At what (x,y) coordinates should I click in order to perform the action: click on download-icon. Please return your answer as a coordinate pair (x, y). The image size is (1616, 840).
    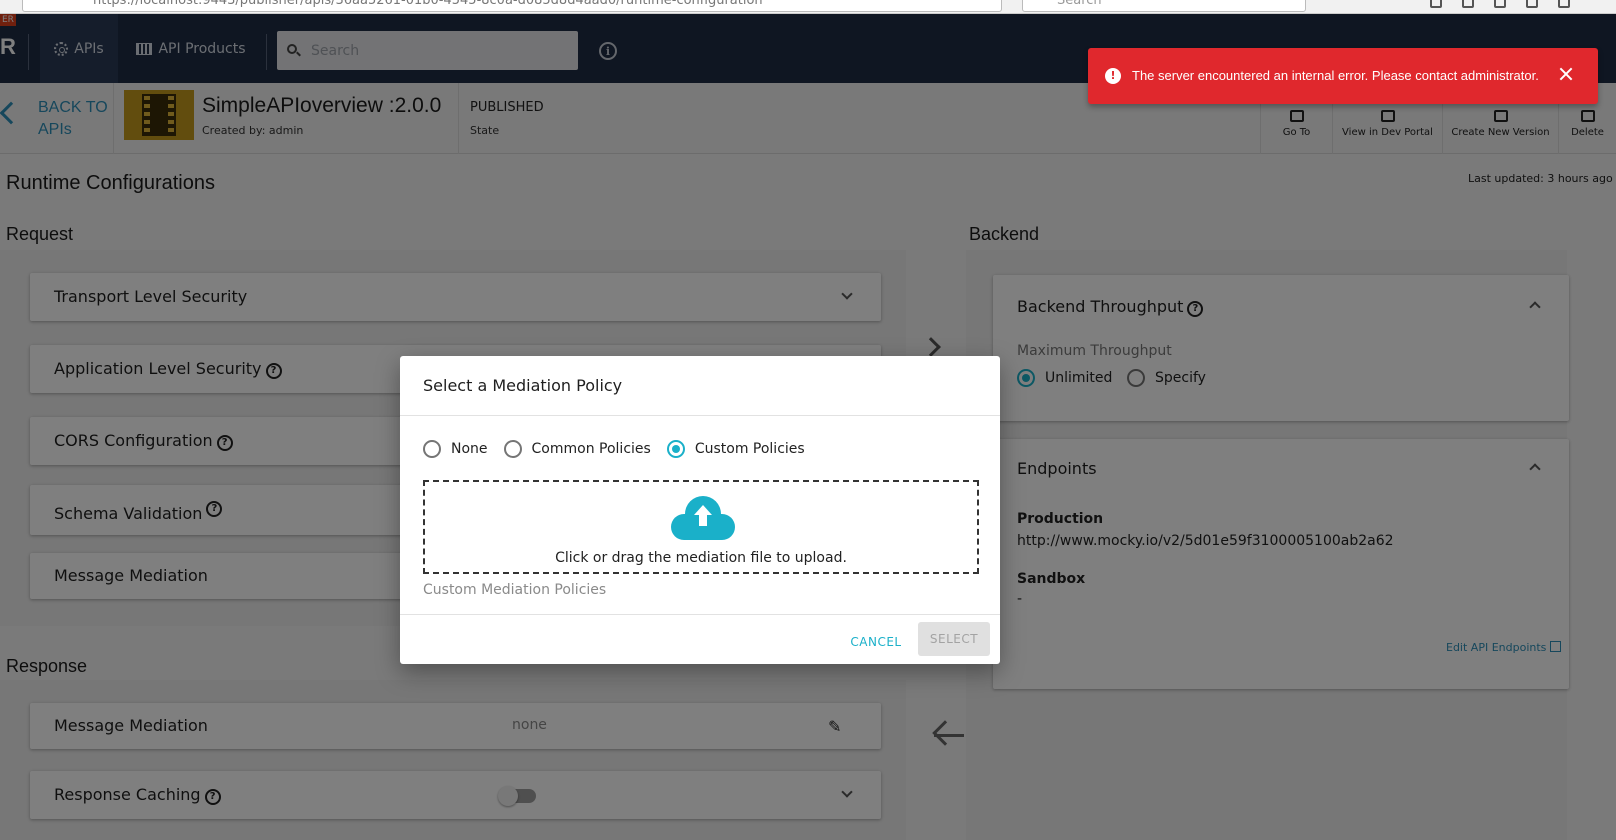
    Looking at the image, I should click on (1436, 4).